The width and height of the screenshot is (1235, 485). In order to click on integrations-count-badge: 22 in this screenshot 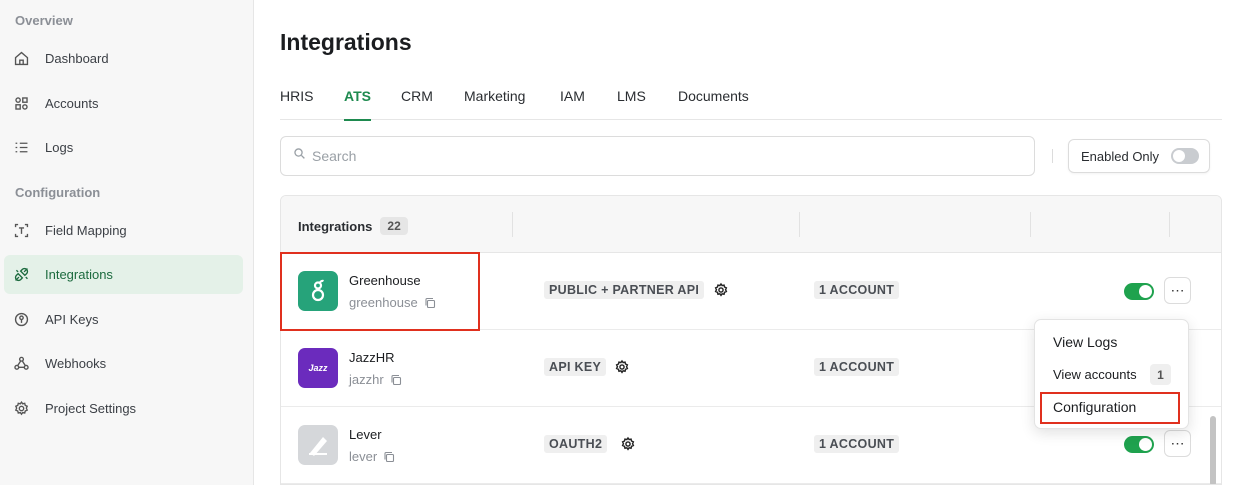, I will do `click(394, 226)`.